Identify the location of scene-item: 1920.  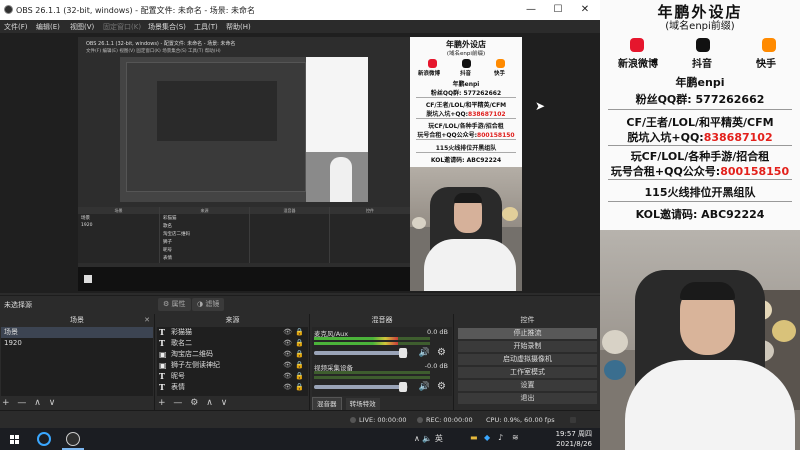
(77, 343).